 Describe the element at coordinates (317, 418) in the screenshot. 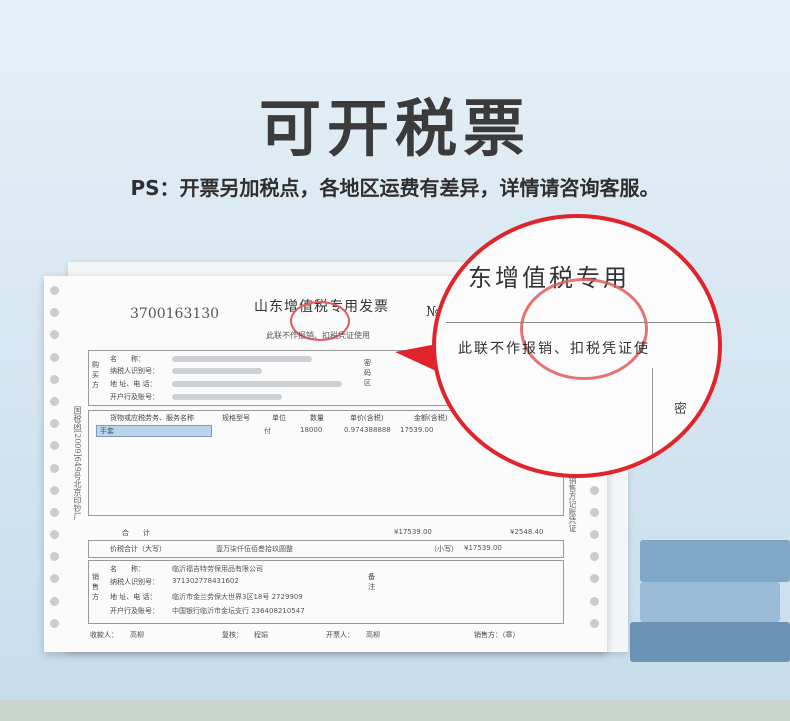

I see `col-qty: 数量` at that location.